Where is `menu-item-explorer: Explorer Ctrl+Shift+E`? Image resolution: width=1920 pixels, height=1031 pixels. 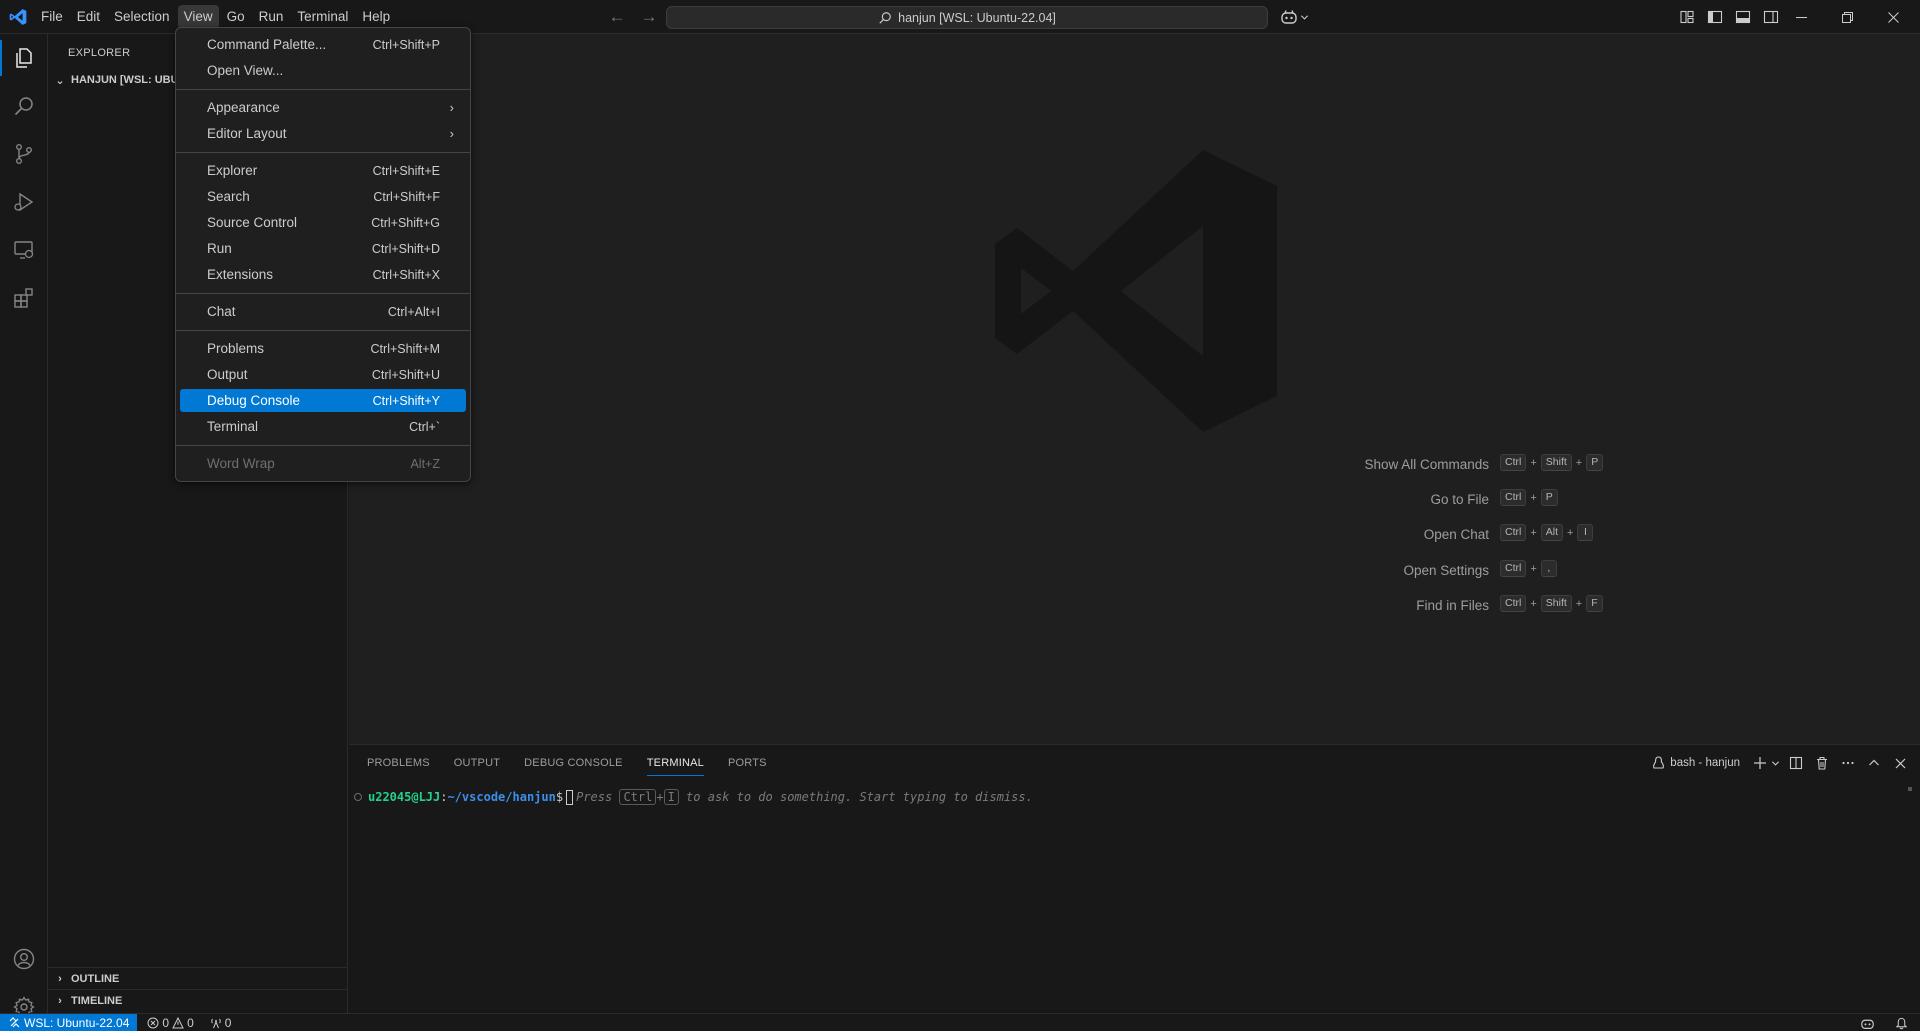
menu-item-explorer: Explorer Ctrl+Shift+E is located at coordinates (323, 170).